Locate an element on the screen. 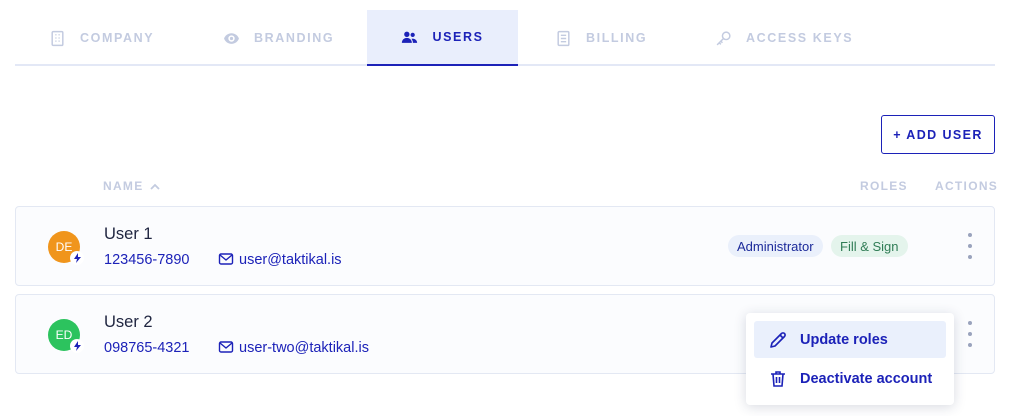 The height and width of the screenshot is (416, 1012). tab-label: USERS is located at coordinates (458, 37).